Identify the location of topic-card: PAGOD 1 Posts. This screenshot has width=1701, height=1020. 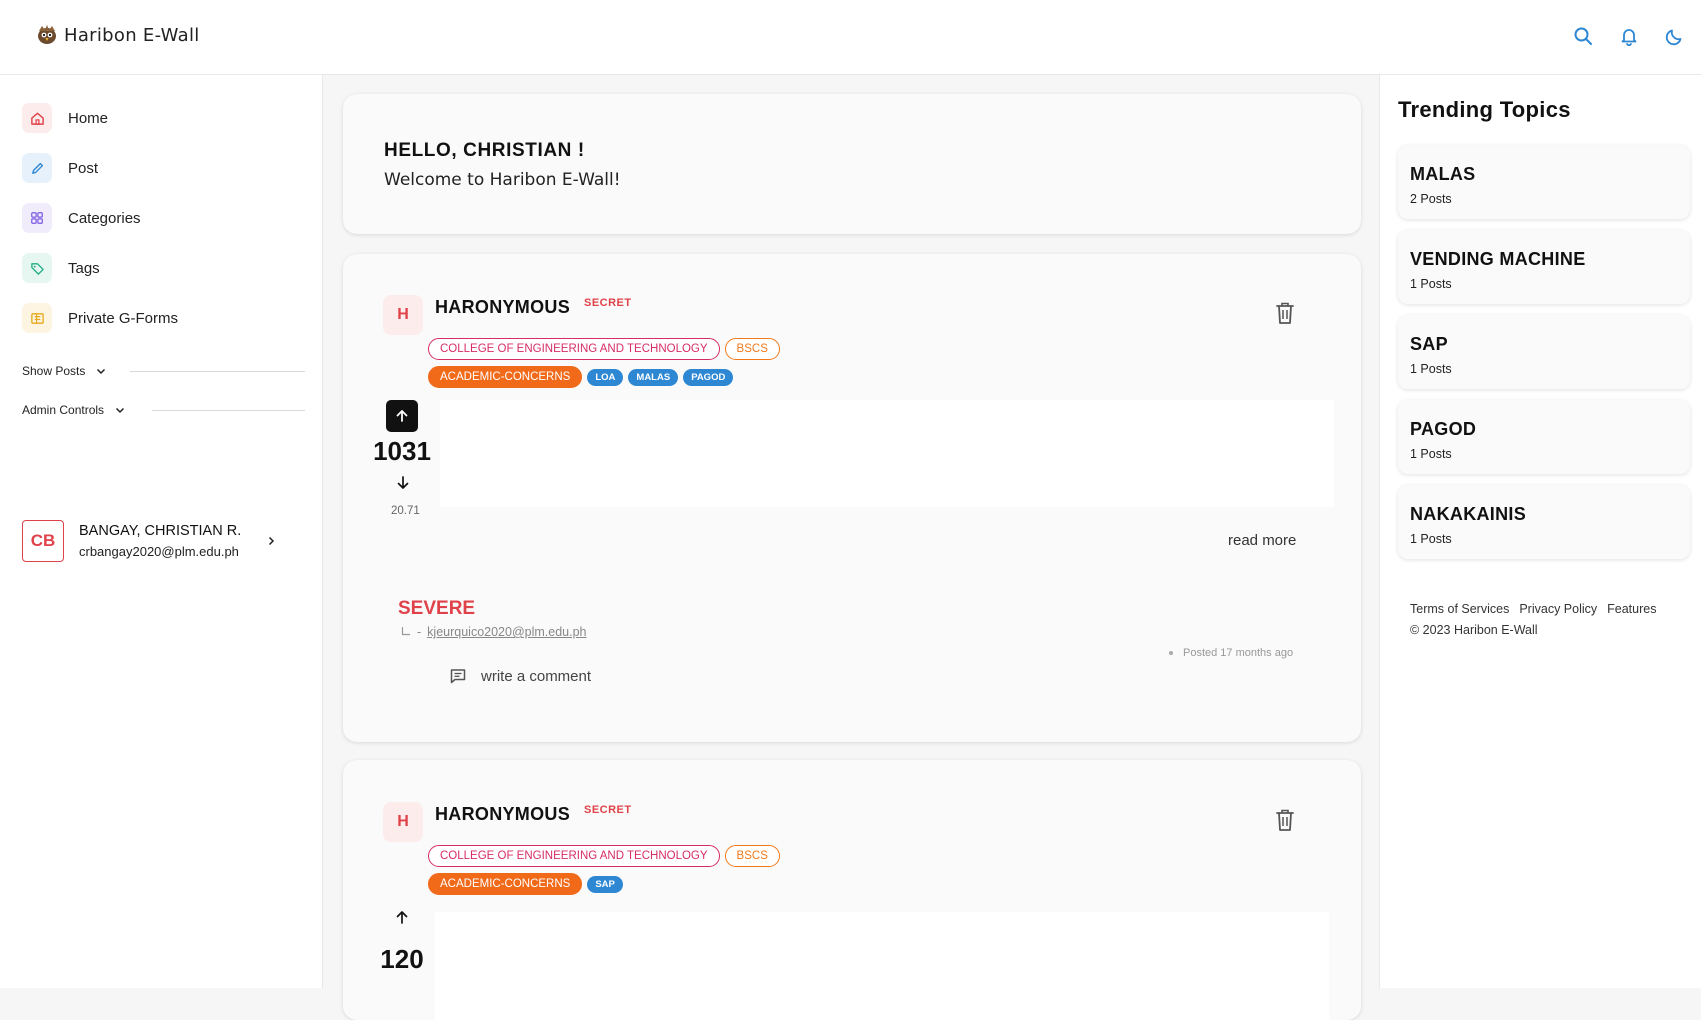
(1544, 437).